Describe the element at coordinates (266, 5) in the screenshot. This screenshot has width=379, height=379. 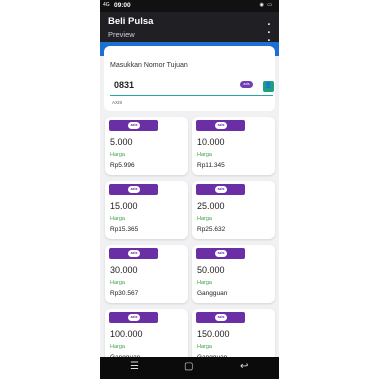
I see `battery-icon: ◉ ▭` at that location.